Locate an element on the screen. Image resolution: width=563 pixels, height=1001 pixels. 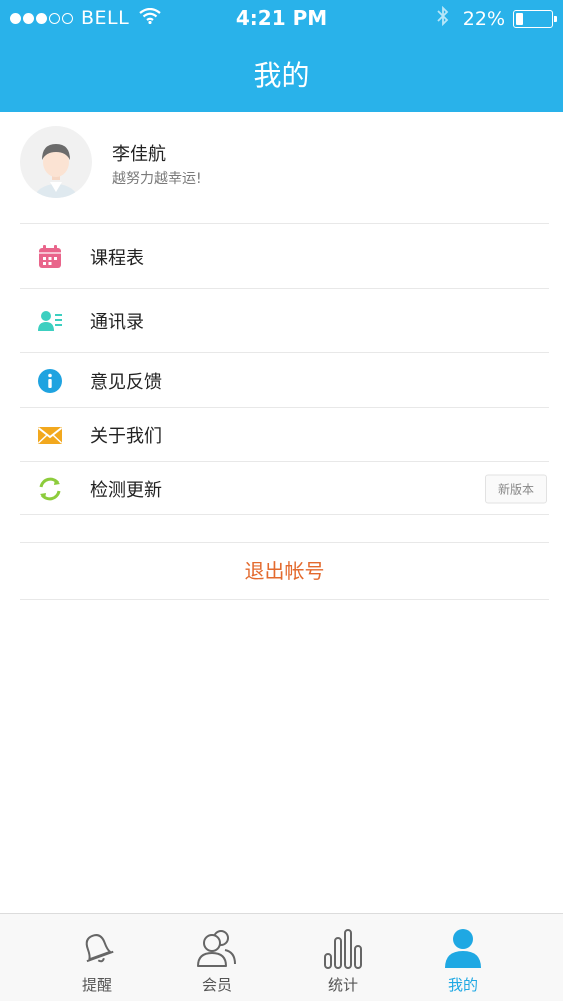
profile-motto: 越努力越幸运! is located at coordinates (157, 179).